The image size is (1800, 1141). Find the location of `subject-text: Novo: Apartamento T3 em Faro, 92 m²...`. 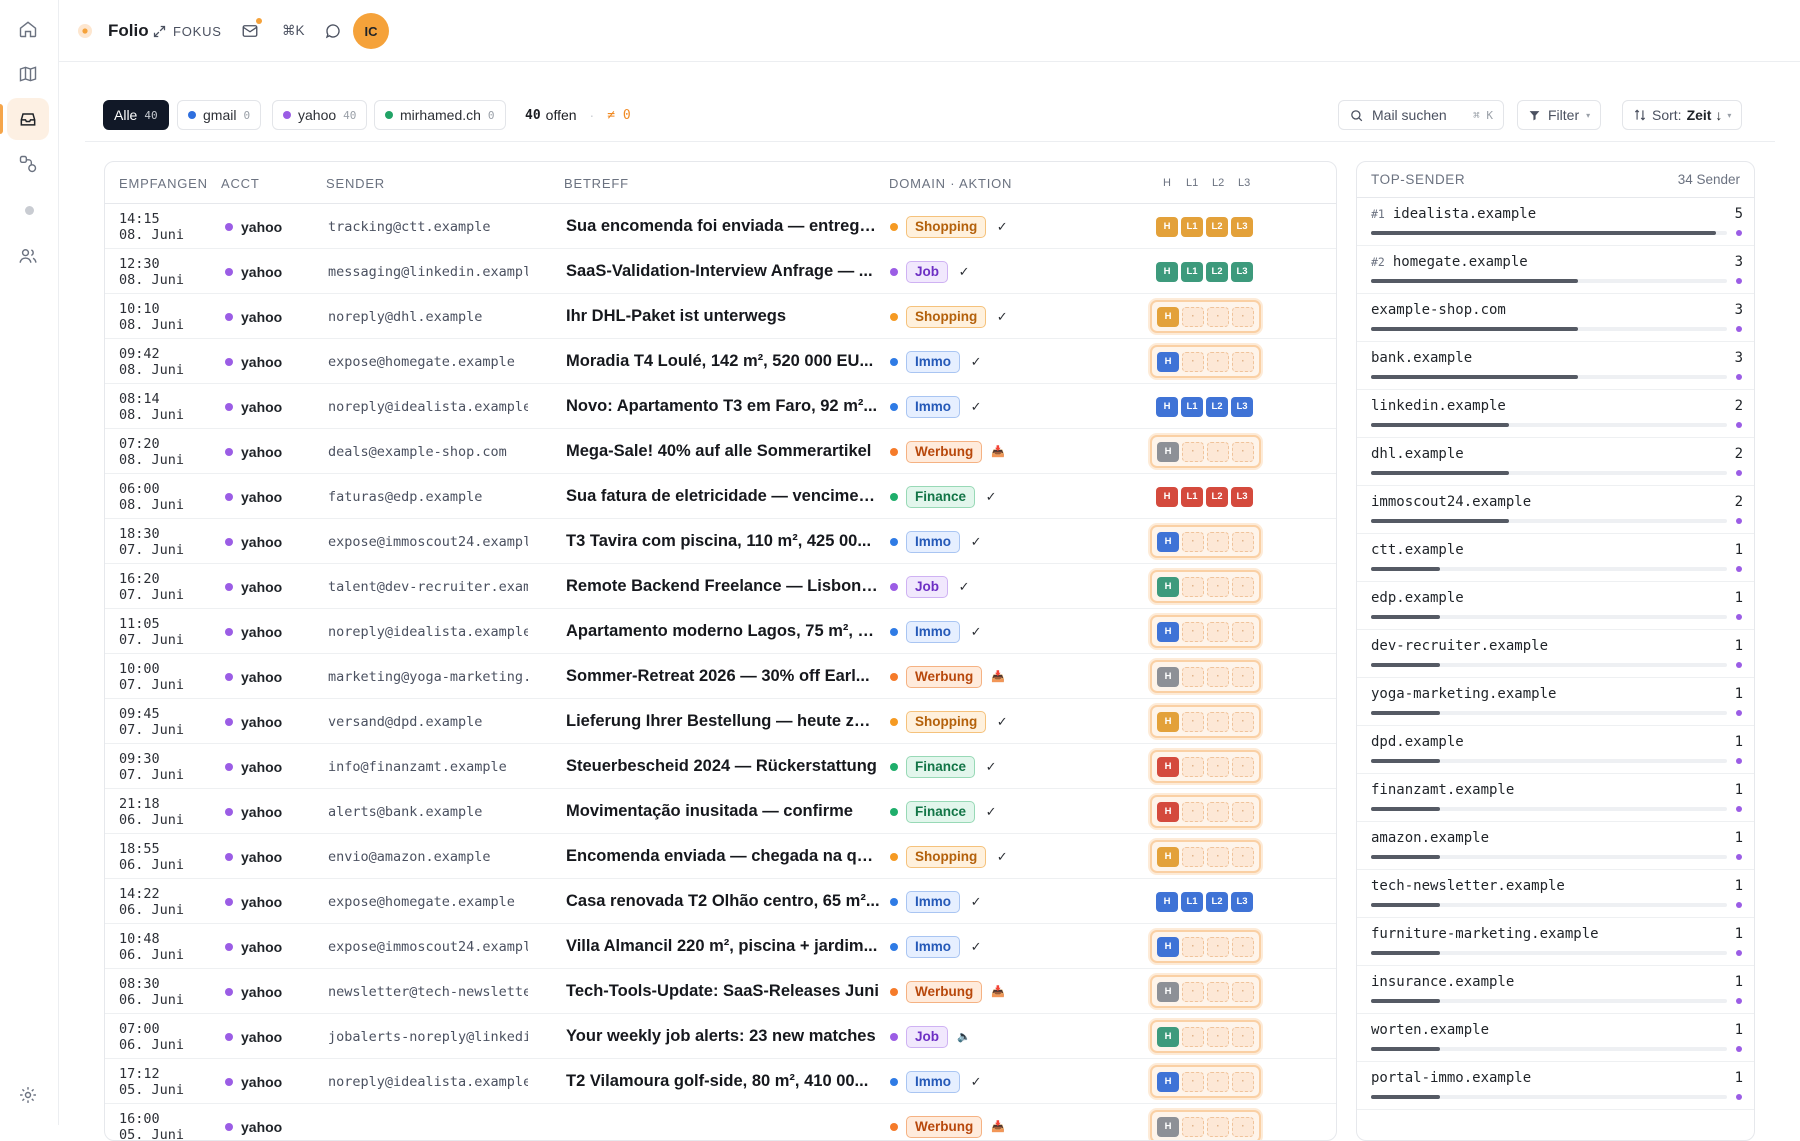

subject-text: Novo: Apartamento T3 em Faro, 92 m²... is located at coordinates (723, 406).